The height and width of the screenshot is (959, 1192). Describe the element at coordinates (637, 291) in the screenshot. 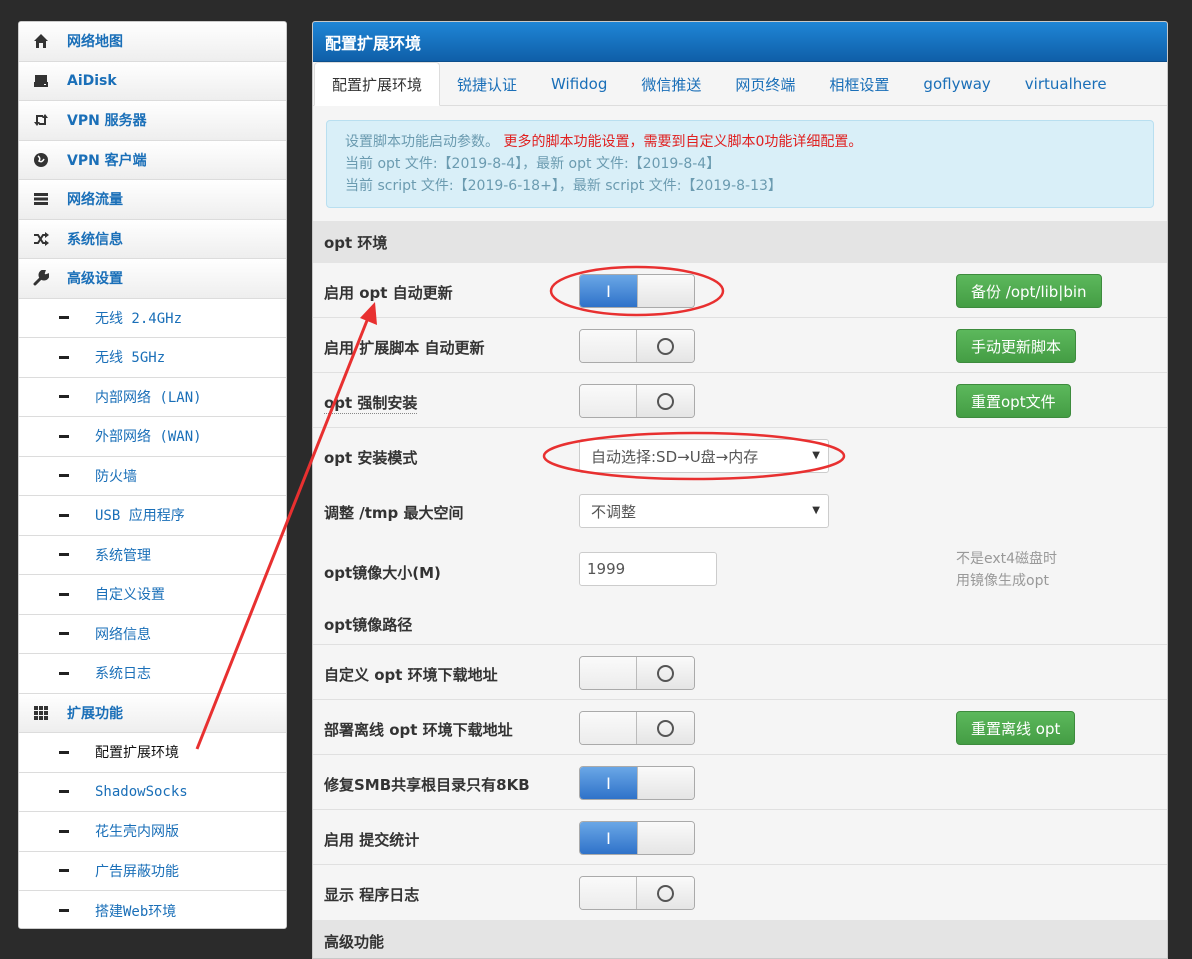

I see `opt-auto-update-toggle: I` at that location.